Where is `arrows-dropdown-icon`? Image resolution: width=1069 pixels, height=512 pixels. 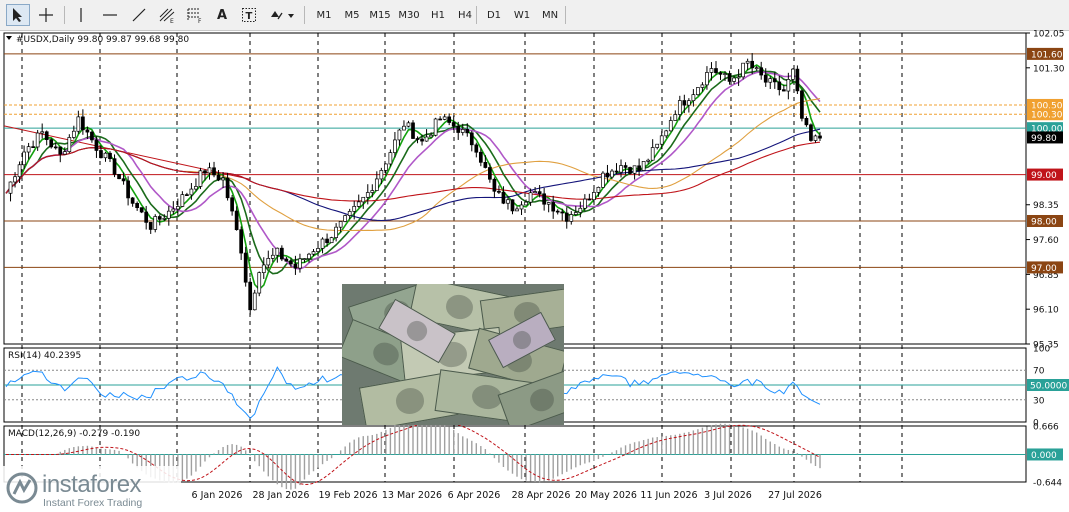 arrows-dropdown-icon is located at coordinates (282, 15).